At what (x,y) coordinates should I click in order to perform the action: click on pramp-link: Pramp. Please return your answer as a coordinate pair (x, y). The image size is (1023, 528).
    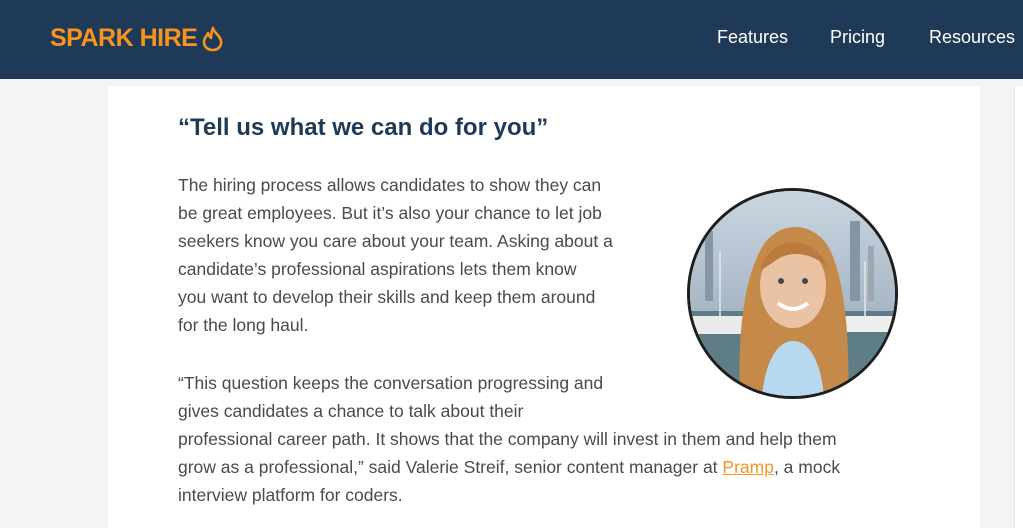
    Looking at the image, I should click on (748, 467).